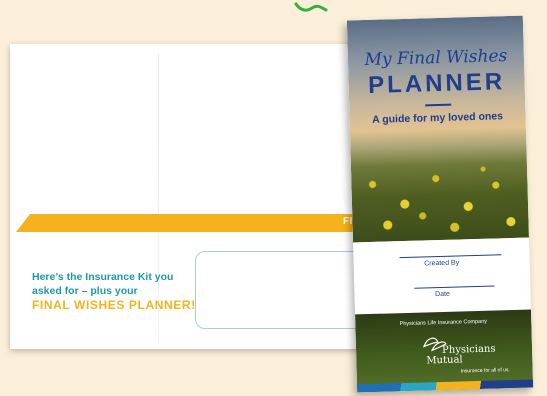 The width and height of the screenshot is (547, 396). What do you see at coordinates (443, 294) in the screenshot?
I see `date-label: Date` at bounding box center [443, 294].